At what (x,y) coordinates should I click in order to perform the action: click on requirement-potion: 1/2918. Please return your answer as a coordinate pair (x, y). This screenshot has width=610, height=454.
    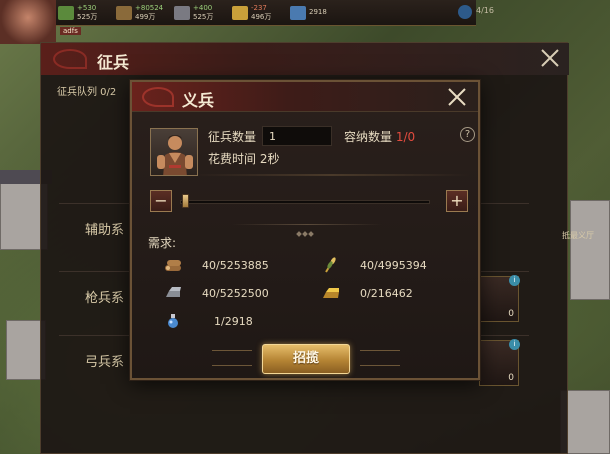
    Looking at the image, I should click on (208, 321).